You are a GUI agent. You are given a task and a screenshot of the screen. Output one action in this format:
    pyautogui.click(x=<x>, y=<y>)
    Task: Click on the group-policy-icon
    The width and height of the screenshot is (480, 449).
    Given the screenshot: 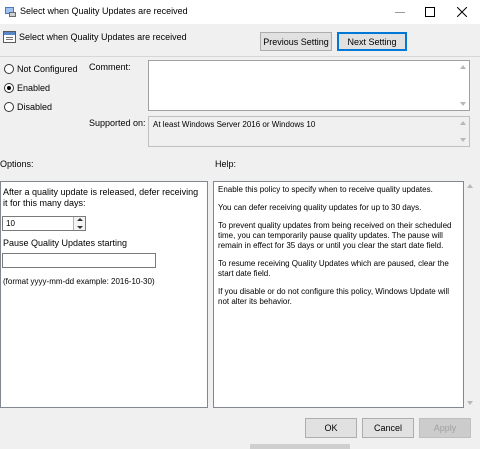 What is the action you would take?
    pyautogui.click(x=10, y=11)
    